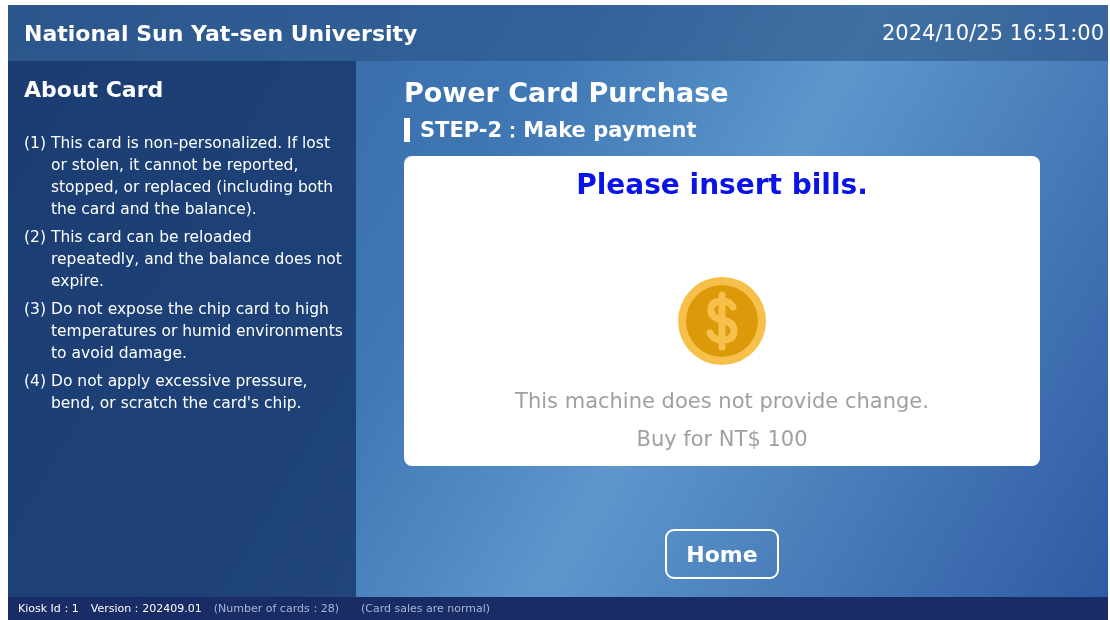 Image resolution: width=1110 pixels, height=620 pixels. Describe the element at coordinates (221, 33) in the screenshot. I see `university-title: National Sun Yat-sen University` at that location.